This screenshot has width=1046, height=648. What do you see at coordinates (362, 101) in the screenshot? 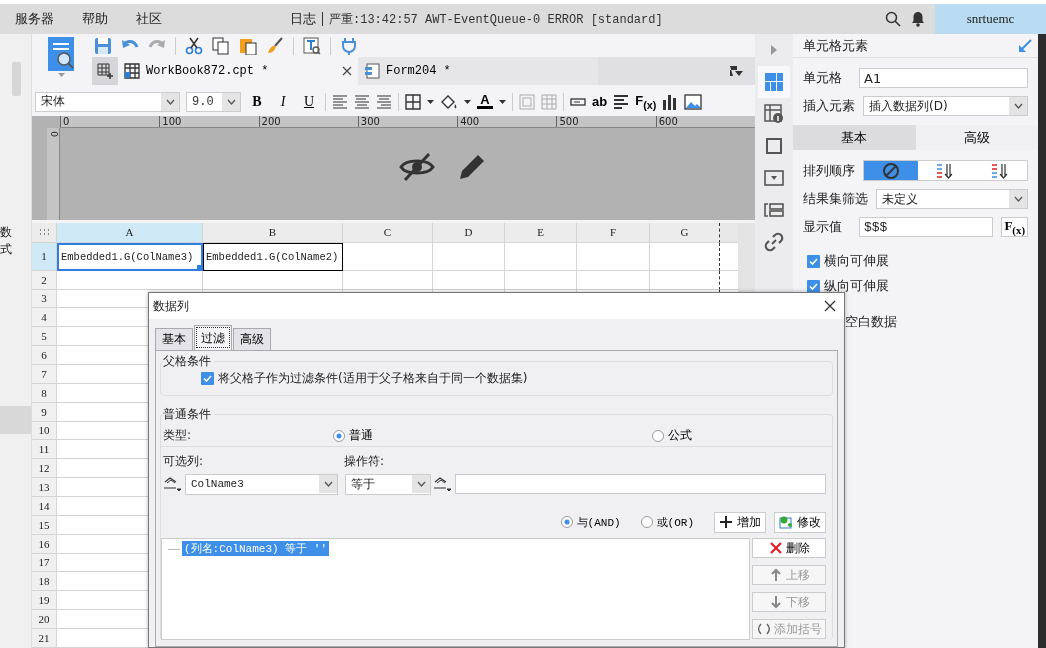
I see `align-center-icon` at bounding box center [362, 101].